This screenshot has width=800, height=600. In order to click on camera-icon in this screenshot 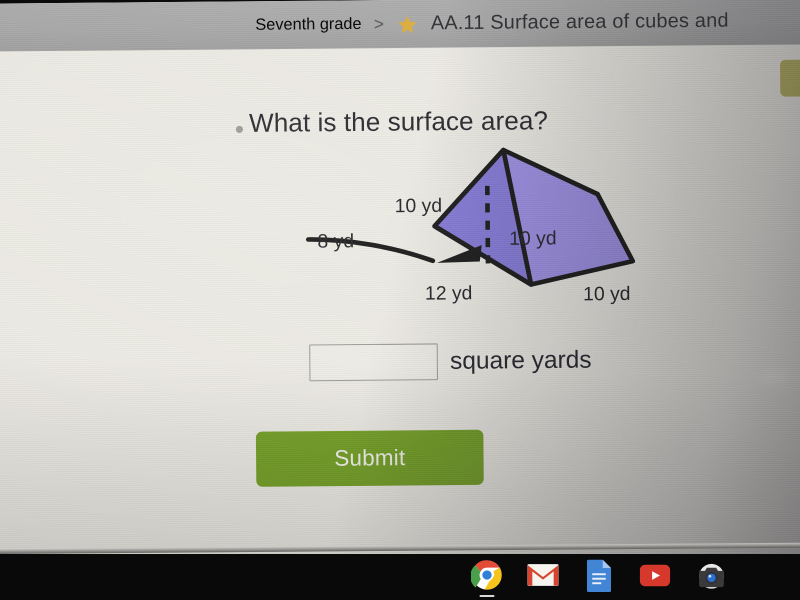, I will do `click(711, 575)`.